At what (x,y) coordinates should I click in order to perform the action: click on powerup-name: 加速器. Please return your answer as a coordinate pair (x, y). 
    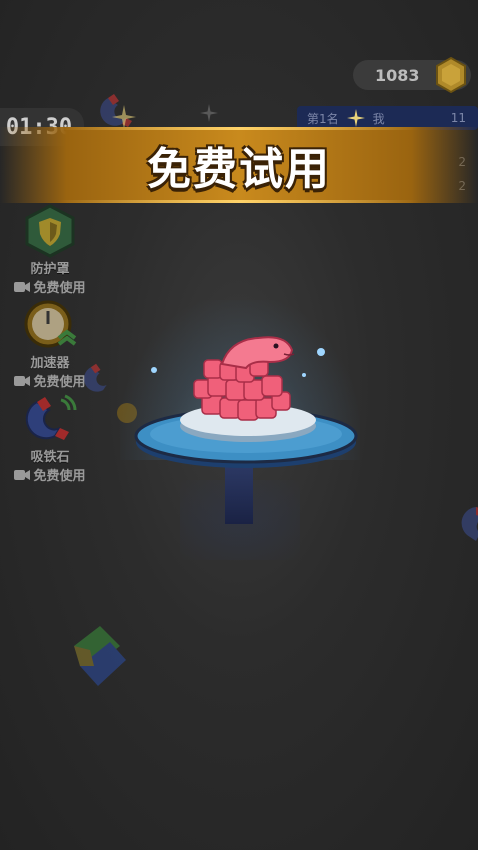
    Looking at the image, I should click on (50, 363).